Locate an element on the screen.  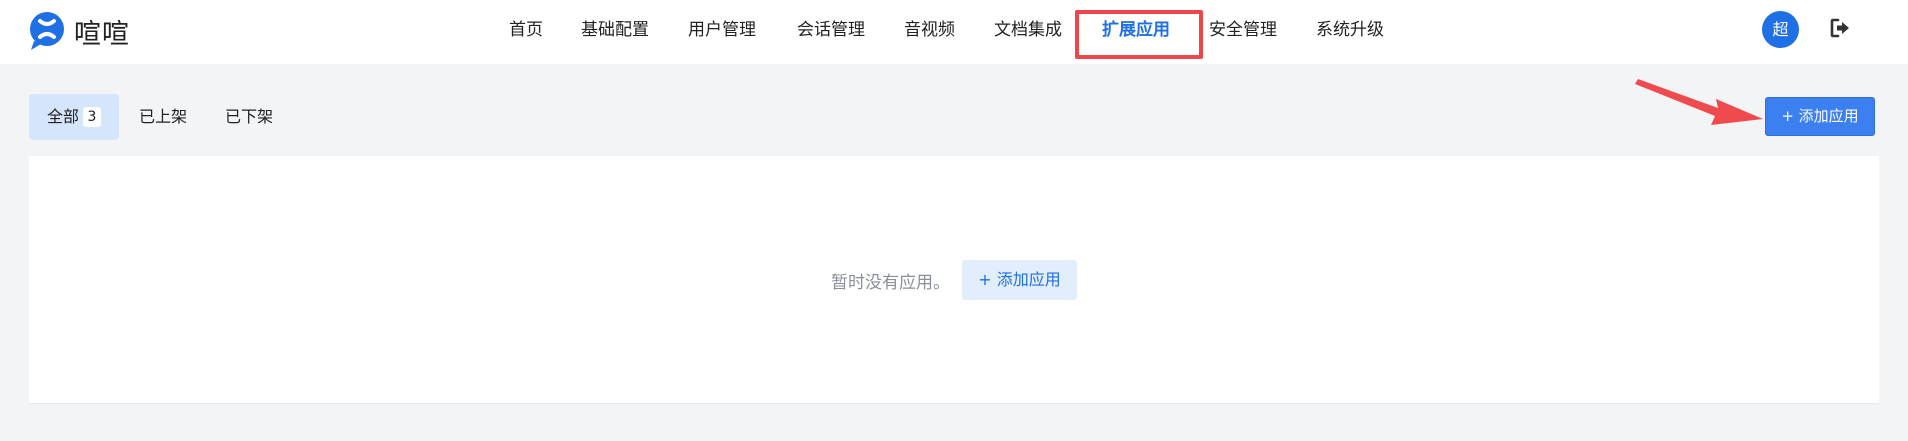
filter-tab-all-label: 全部 is located at coordinates (63, 116).